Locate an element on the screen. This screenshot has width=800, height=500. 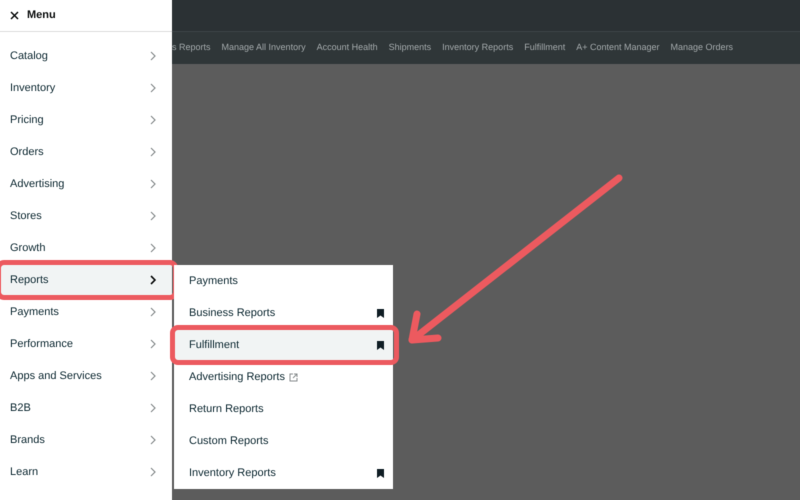
nav-link: Fulfillment is located at coordinates (545, 48).